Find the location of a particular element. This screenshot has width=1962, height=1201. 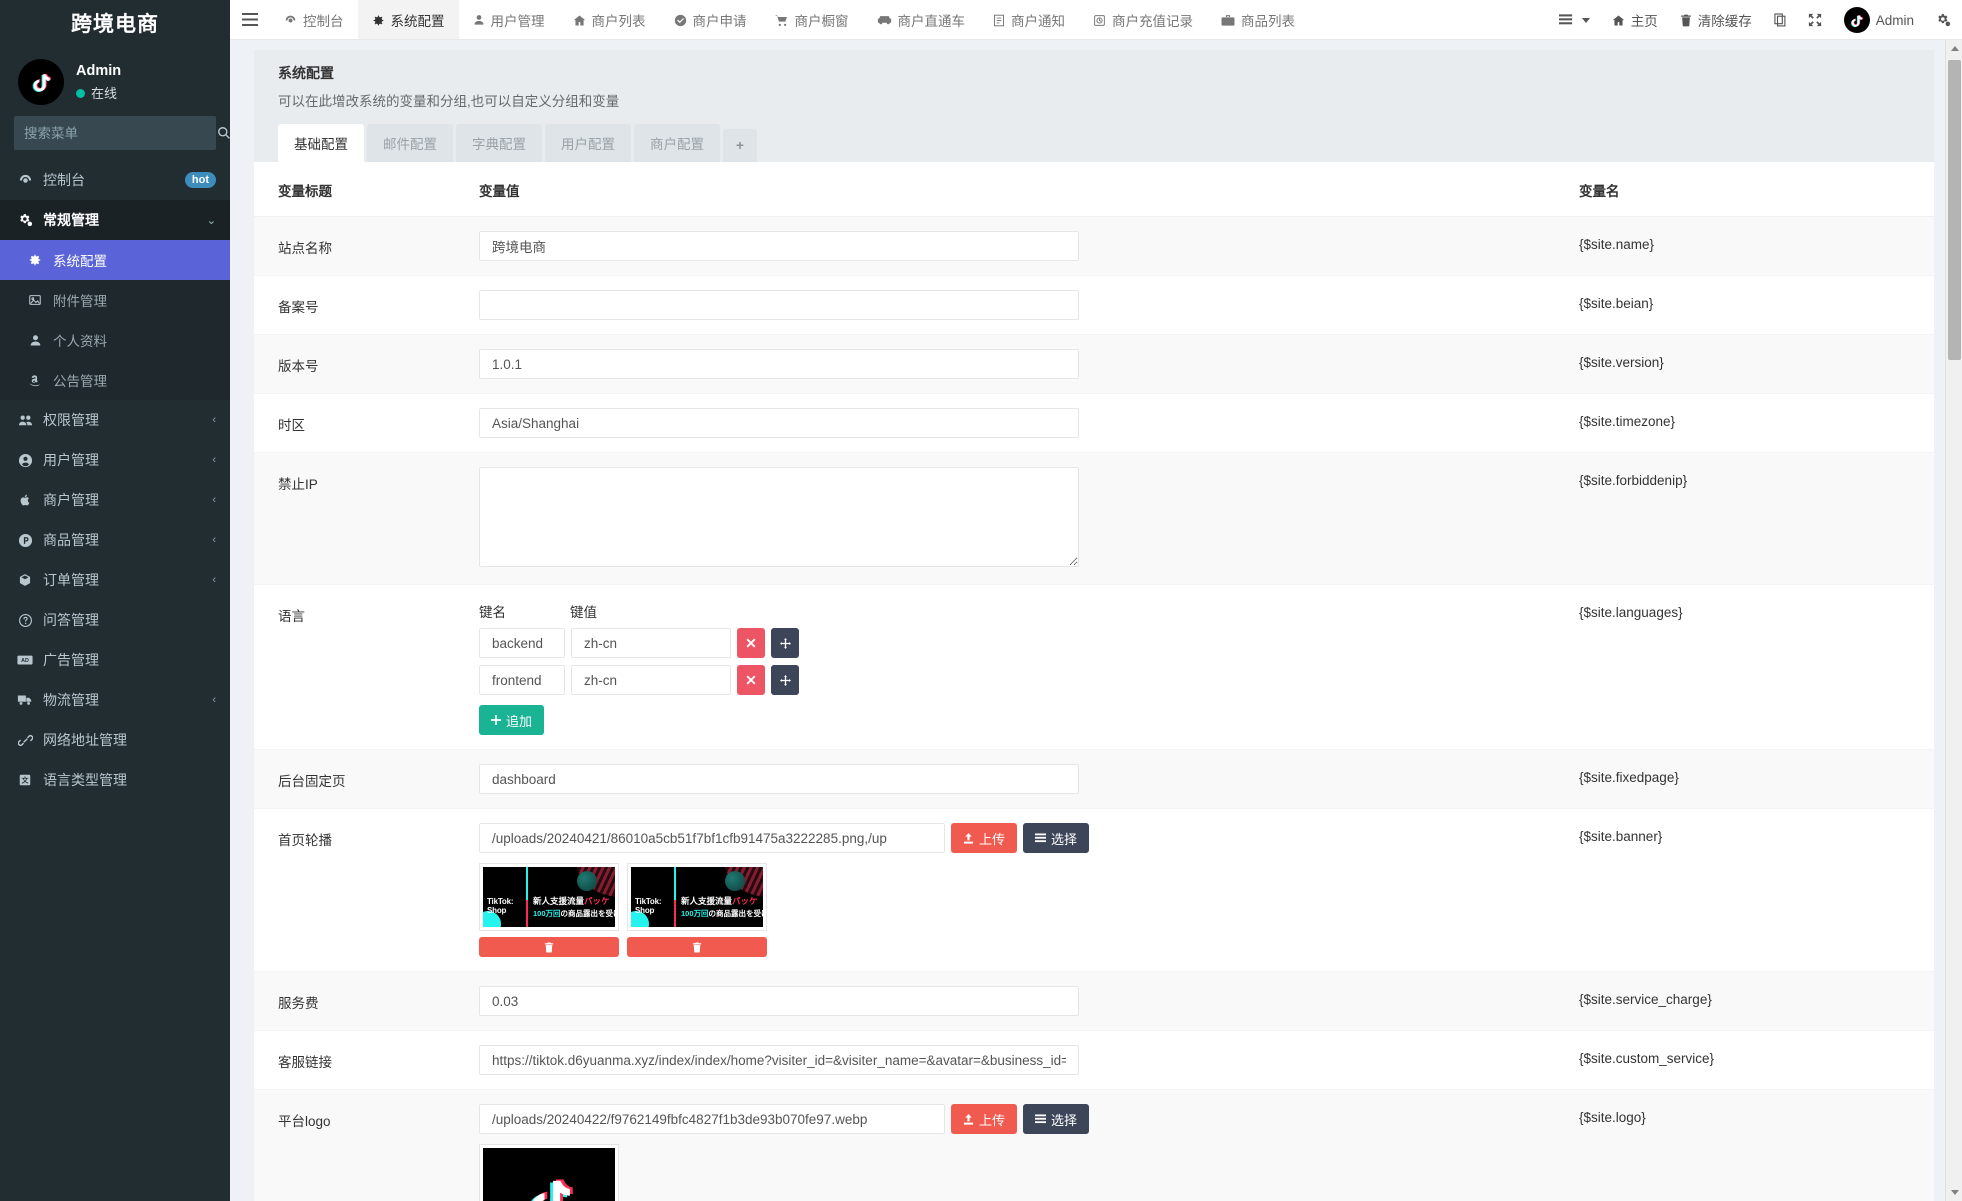

sidebar-item-attachments: 附件管理 is located at coordinates (115, 300).